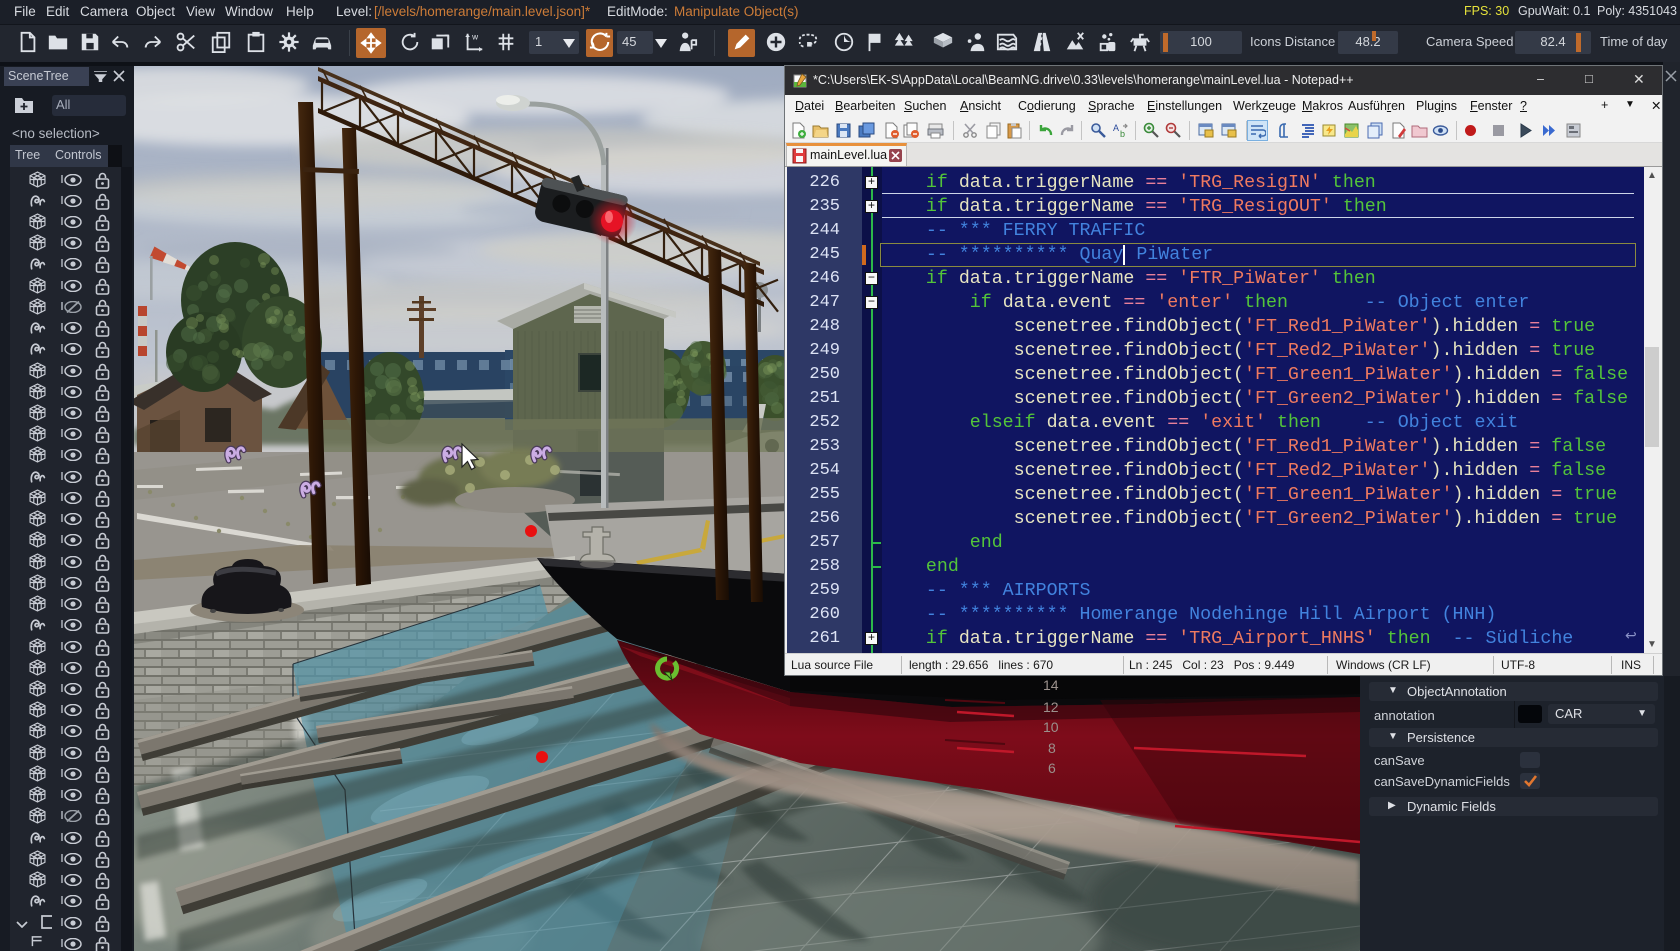 This screenshot has width=1680, height=951. Describe the element at coordinates (1051, 707) in the screenshot. I see `svg-text: 12` at that location.